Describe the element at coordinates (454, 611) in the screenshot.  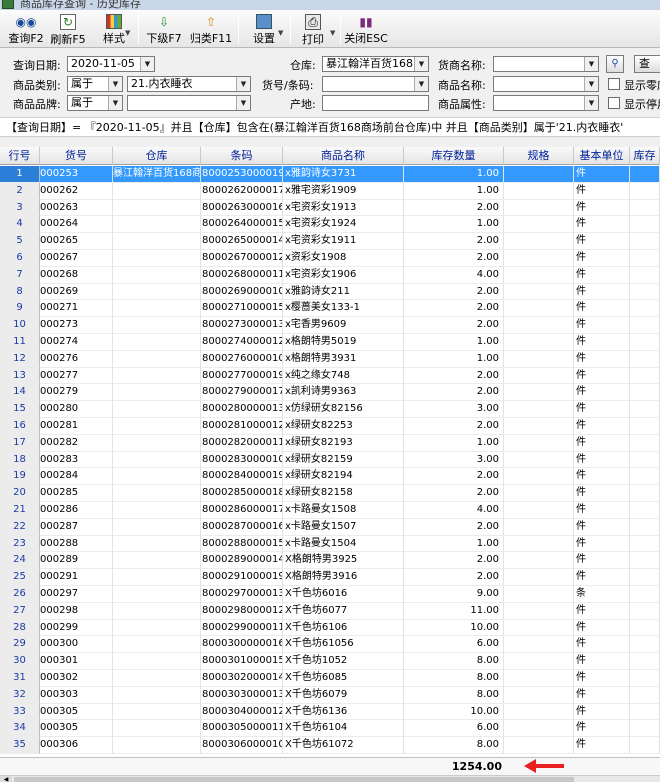
I see `cell-qty: 11.00` at that location.